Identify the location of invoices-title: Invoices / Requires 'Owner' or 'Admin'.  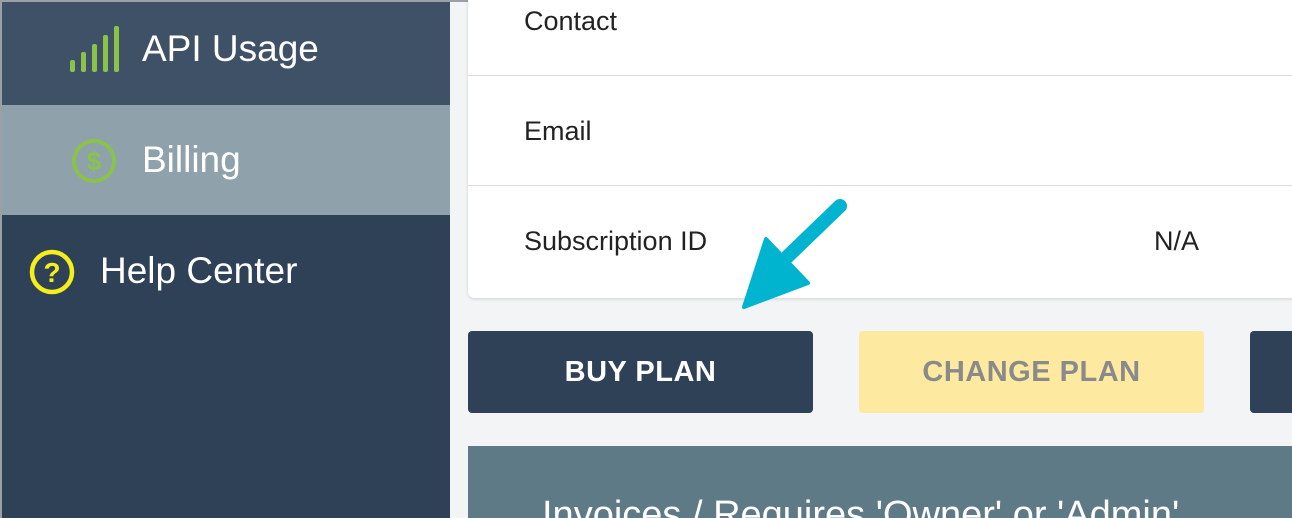
(861, 506).